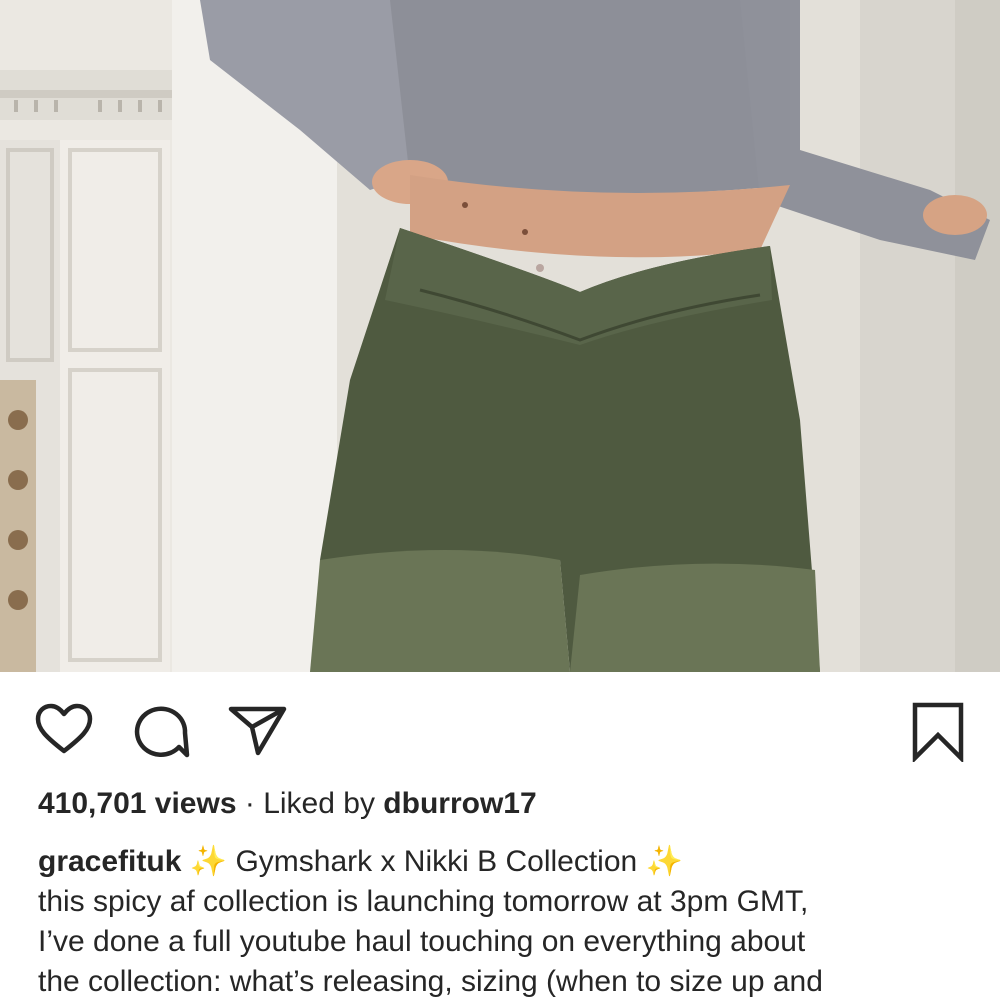 The height and width of the screenshot is (1002, 1000). What do you see at coordinates (109, 861) in the screenshot?
I see `caption-username: gracefituk` at bounding box center [109, 861].